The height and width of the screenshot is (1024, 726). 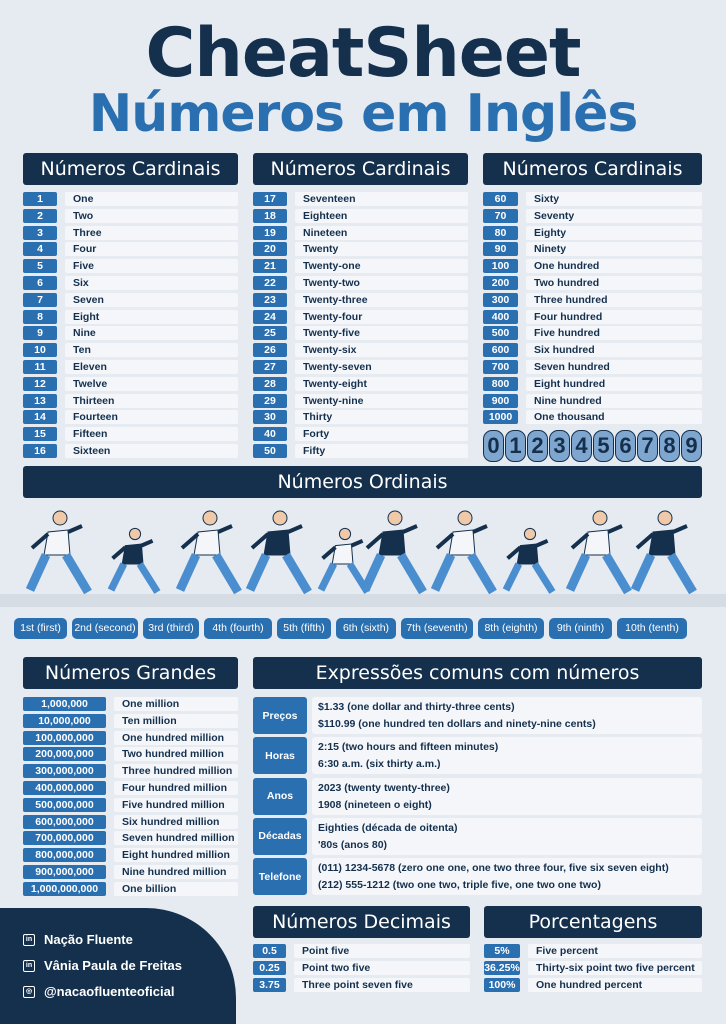 I want to click on number-badge: 400,000,000, so click(x=64, y=788).